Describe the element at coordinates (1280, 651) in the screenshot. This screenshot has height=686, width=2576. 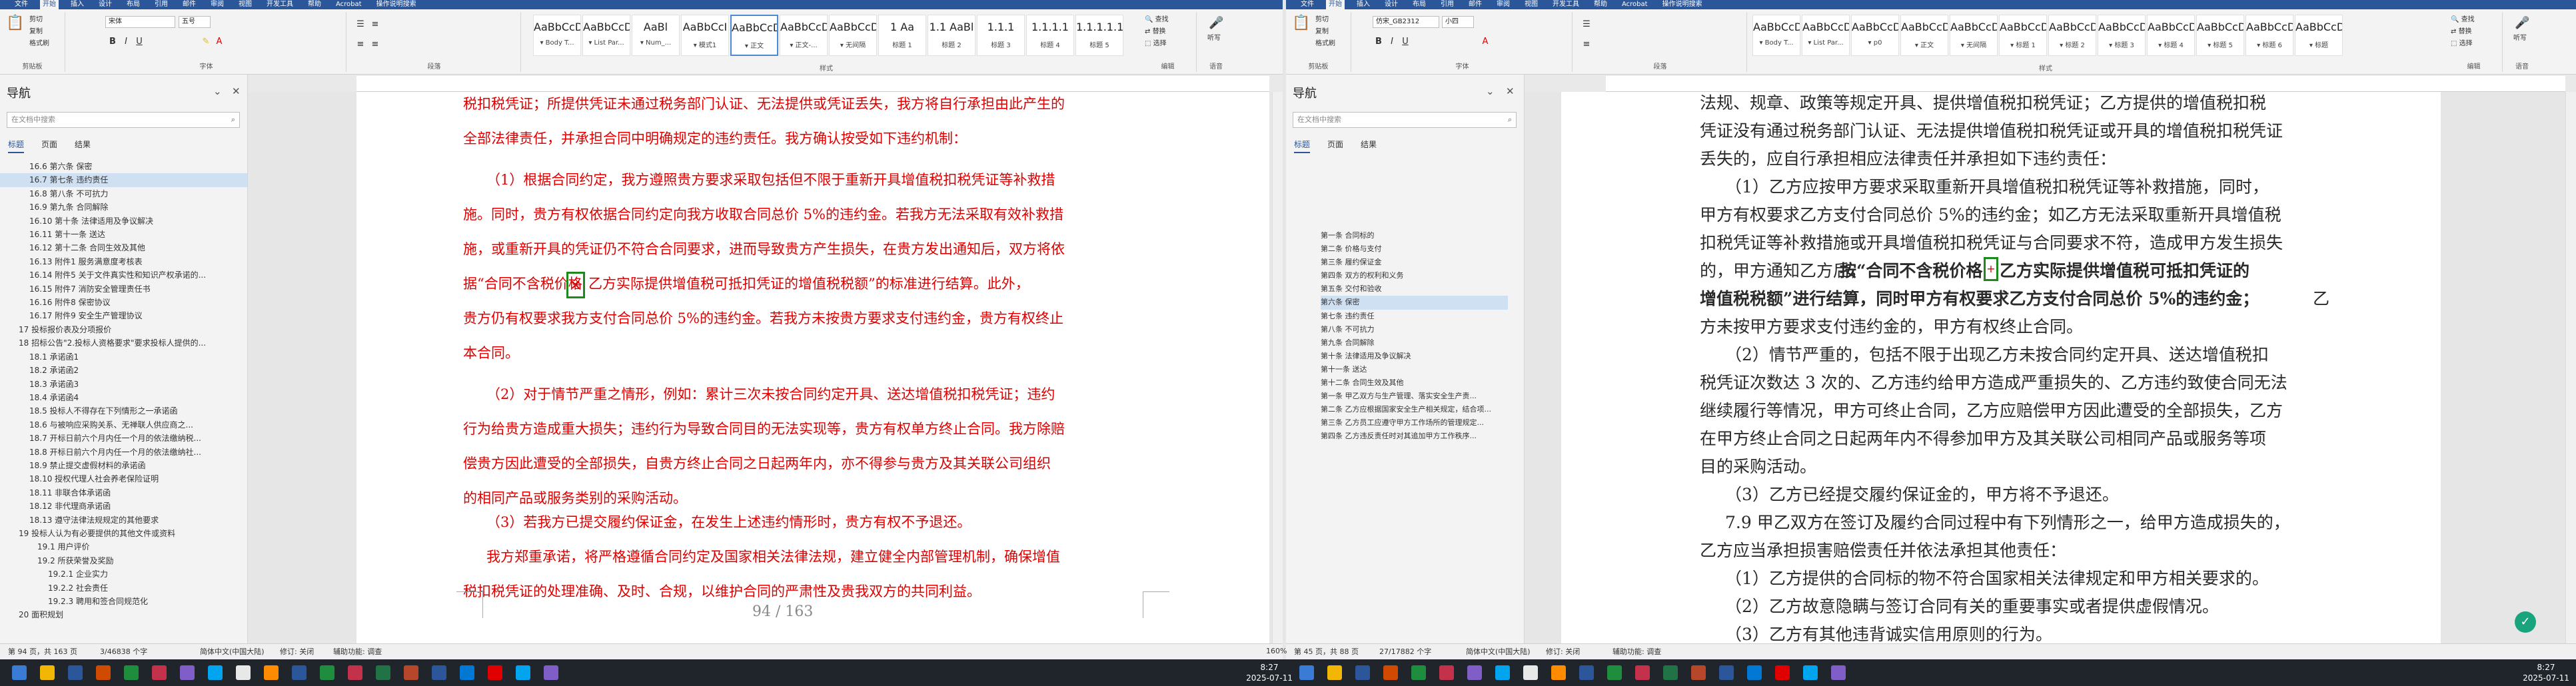
I see `zoom-level: 160%` at that location.